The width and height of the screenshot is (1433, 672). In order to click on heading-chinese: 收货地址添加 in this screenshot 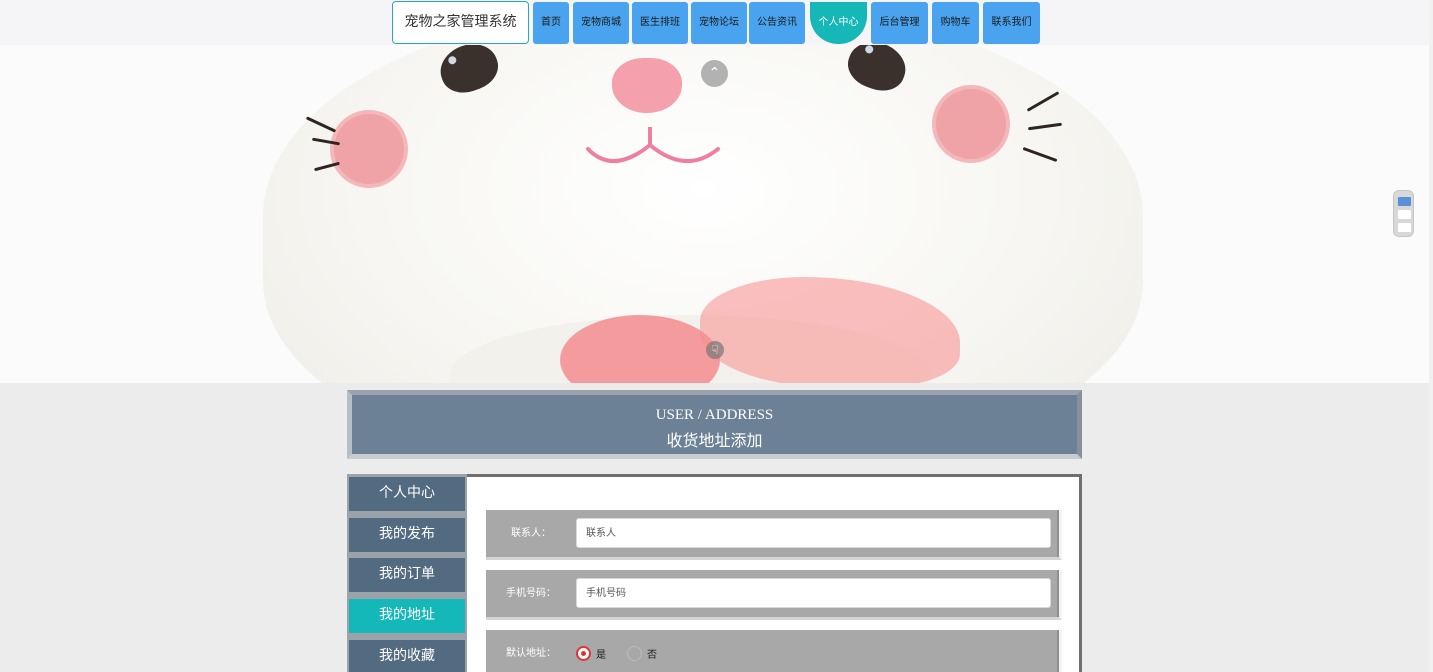, I will do `click(714, 441)`.